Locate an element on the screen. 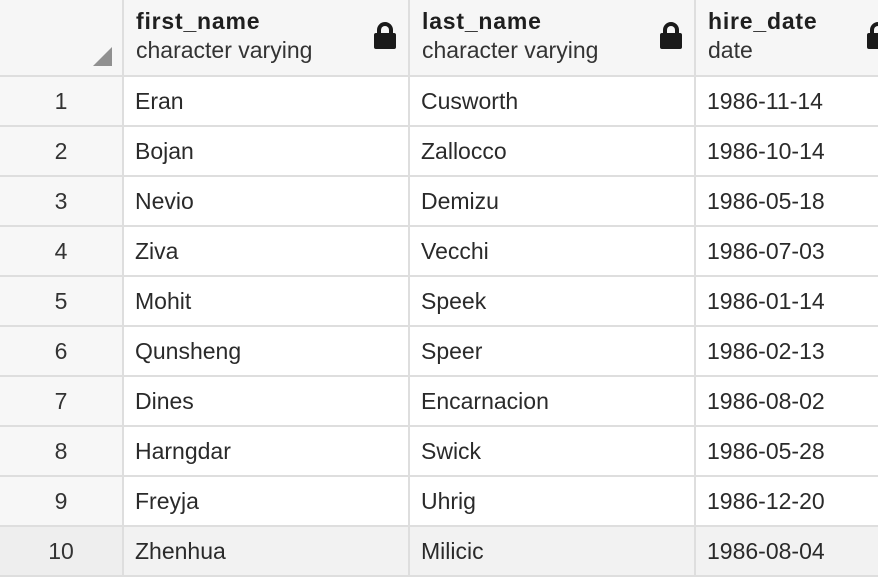 The width and height of the screenshot is (878, 582). row-number: 4 is located at coordinates (62, 251).